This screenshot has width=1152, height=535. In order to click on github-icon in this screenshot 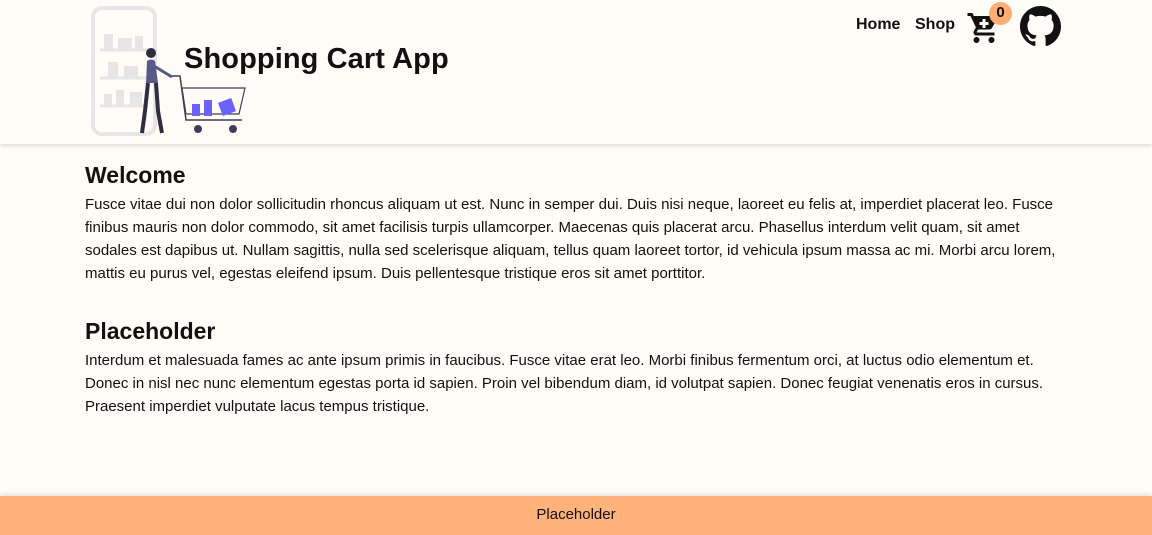, I will do `click(1040, 26)`.